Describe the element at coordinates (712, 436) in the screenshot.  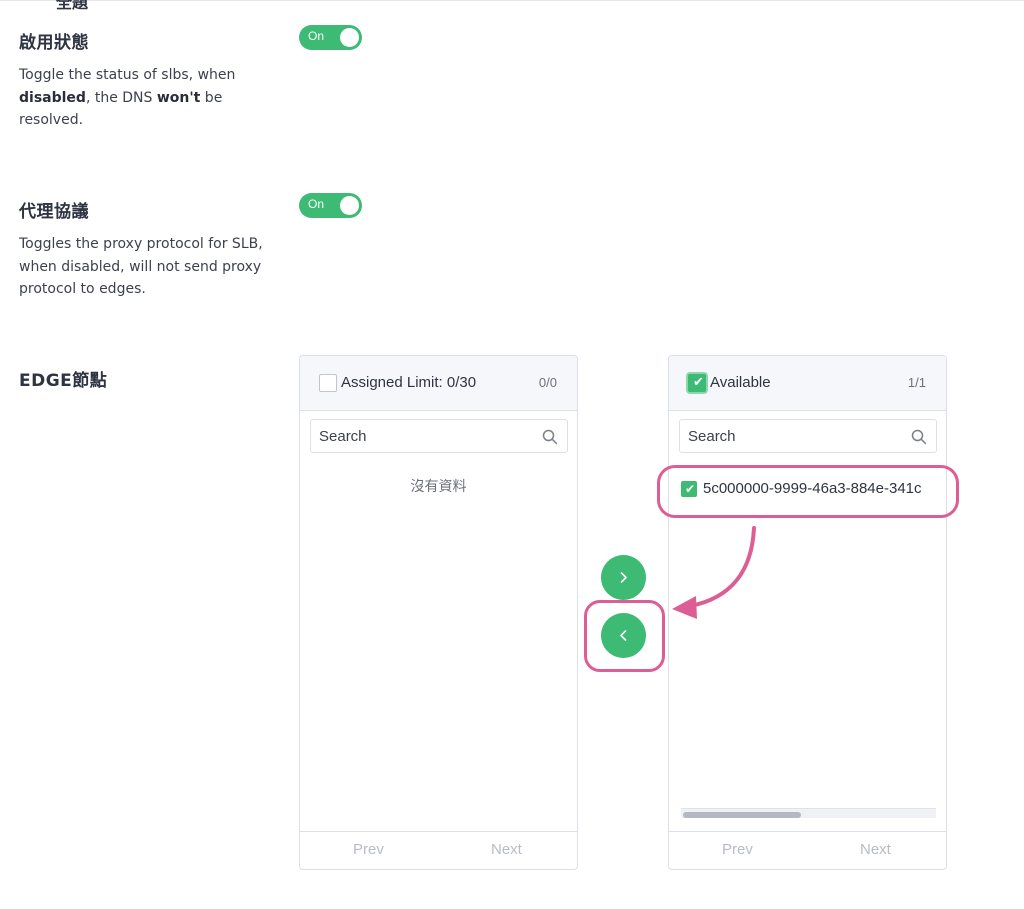
I see `available-search-placeholder: Search` at that location.